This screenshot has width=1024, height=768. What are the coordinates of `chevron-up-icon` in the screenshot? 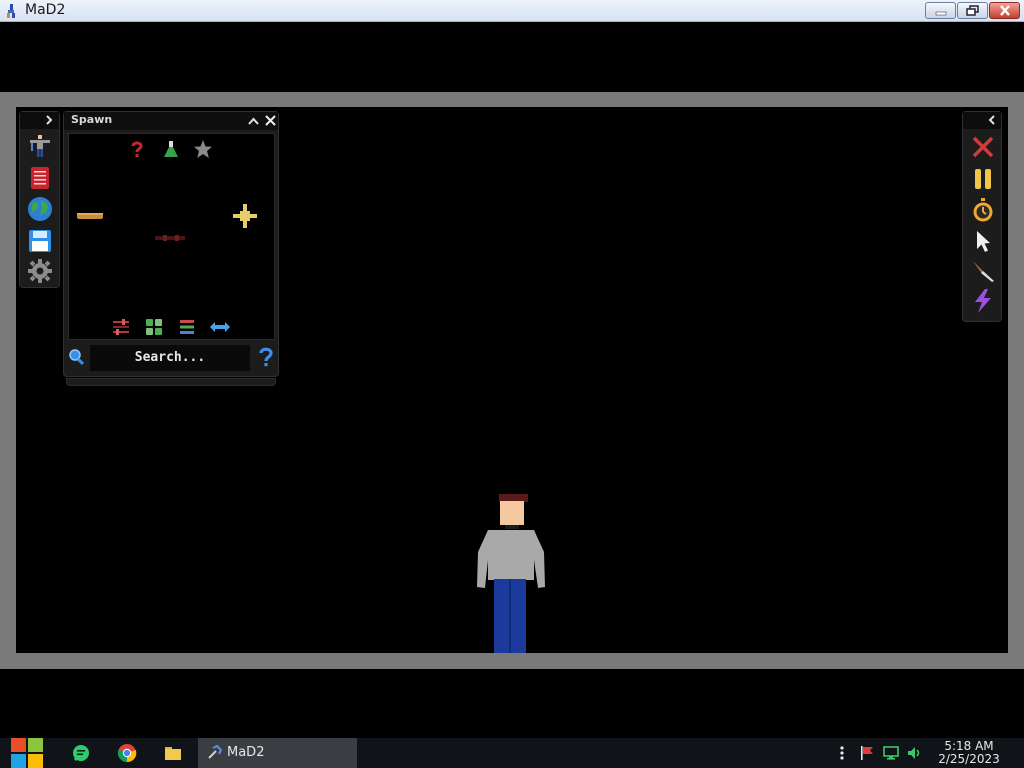 It's located at (253, 121).